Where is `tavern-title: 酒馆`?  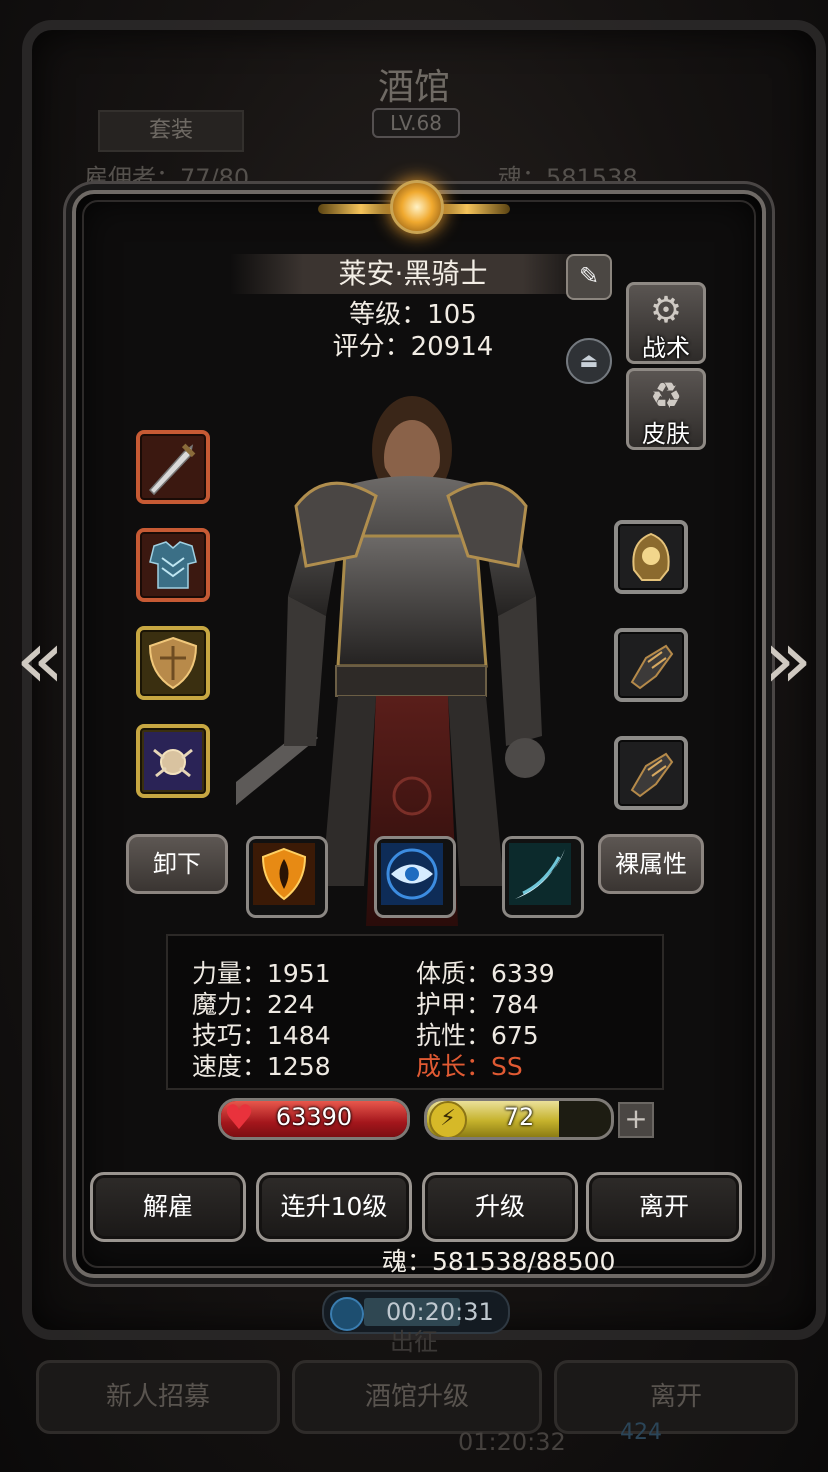 tavern-title: 酒馆 is located at coordinates (413, 87).